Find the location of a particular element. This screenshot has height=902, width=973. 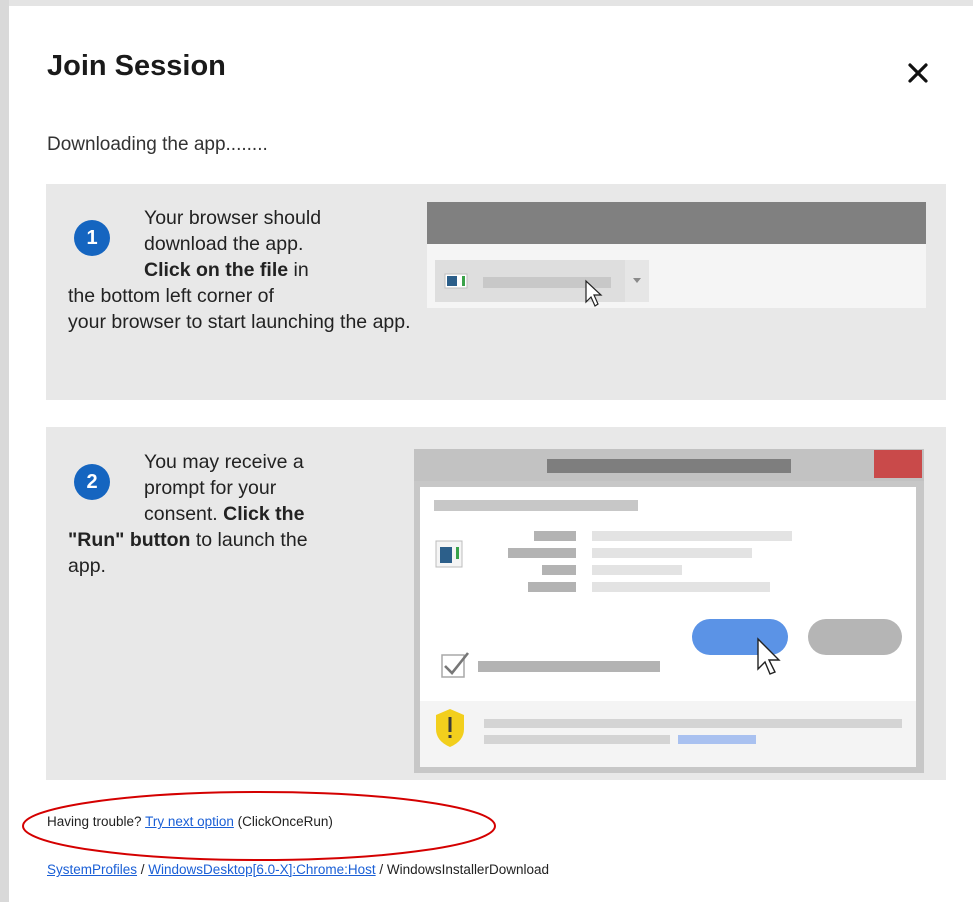

checkbox-checked-icon is located at coordinates (455, 665).